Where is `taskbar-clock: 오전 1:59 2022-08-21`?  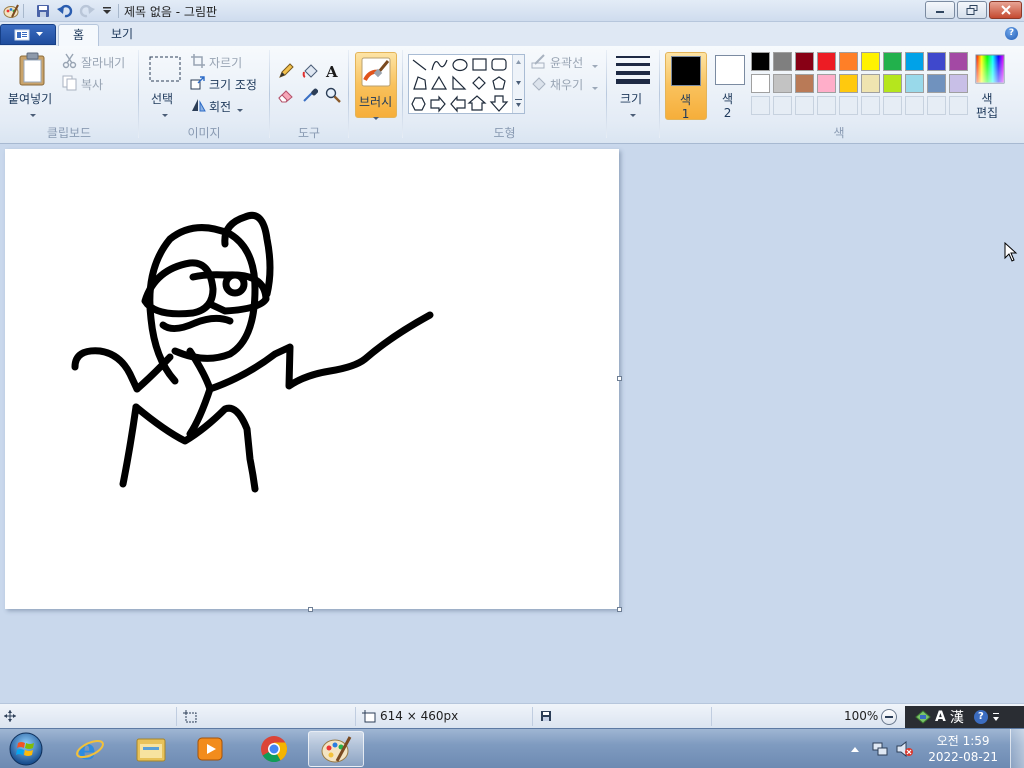
taskbar-clock: 오전 1:59 2022-08-21 is located at coordinates (963, 749).